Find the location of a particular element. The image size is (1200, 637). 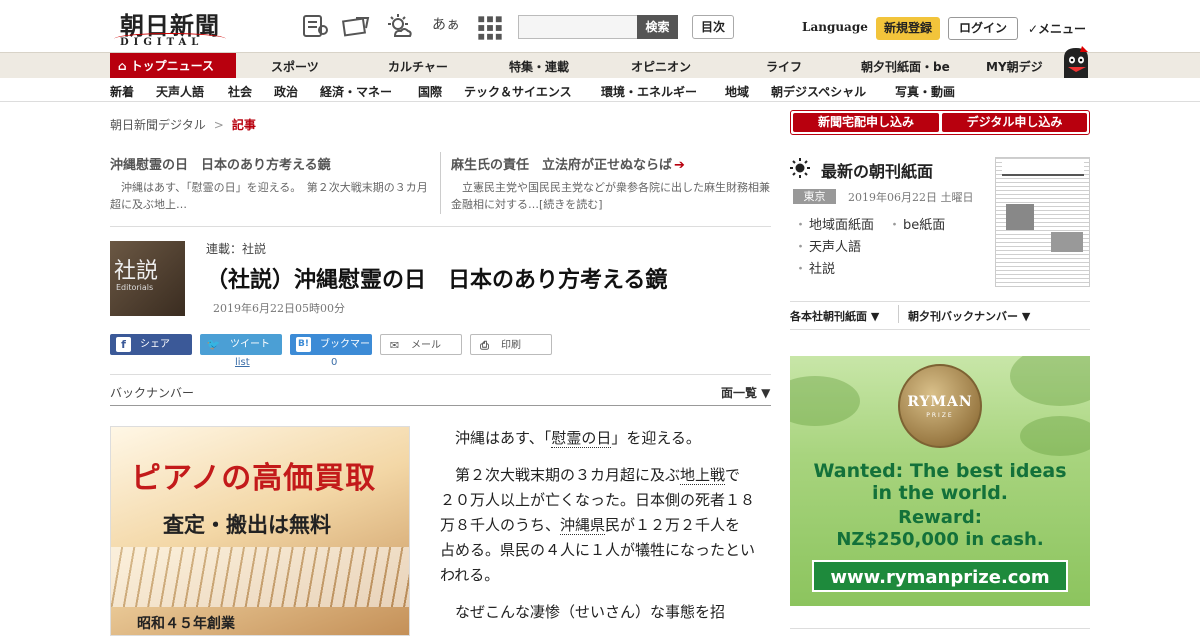

text: 」を迎える。 is located at coordinates (656, 438).